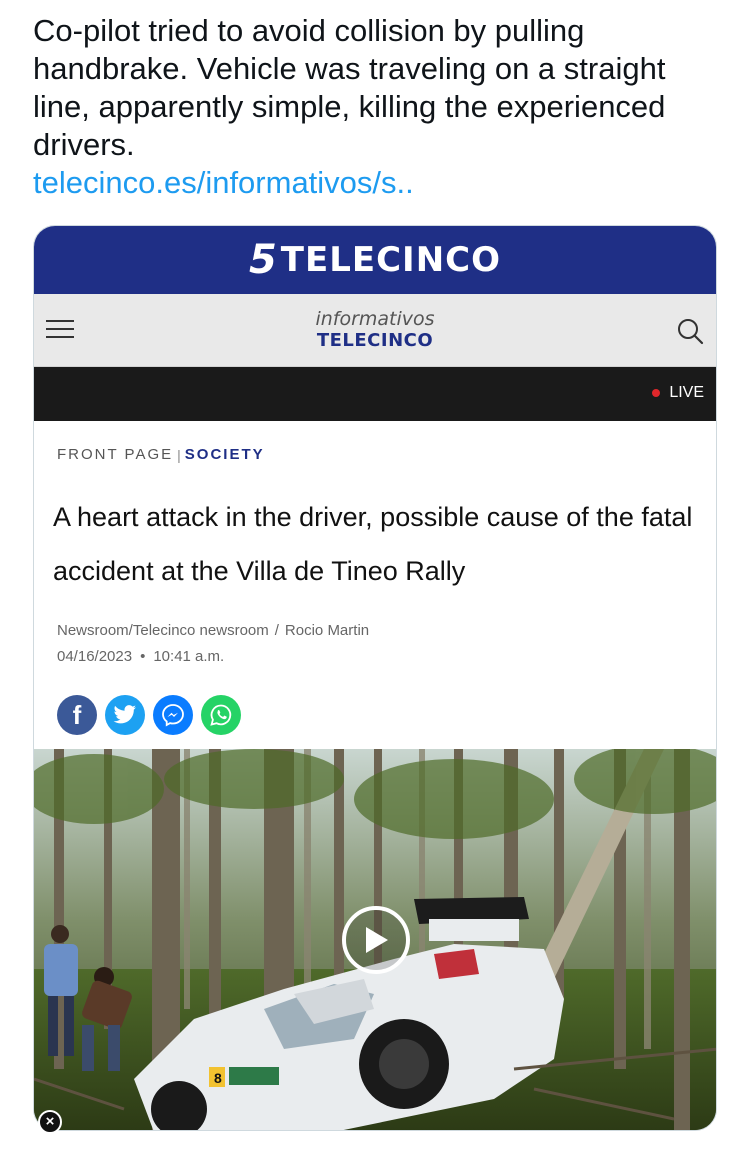 The image size is (750, 1160). What do you see at coordinates (327, 630) in the screenshot?
I see `byline-author: Rocio Martin` at bounding box center [327, 630].